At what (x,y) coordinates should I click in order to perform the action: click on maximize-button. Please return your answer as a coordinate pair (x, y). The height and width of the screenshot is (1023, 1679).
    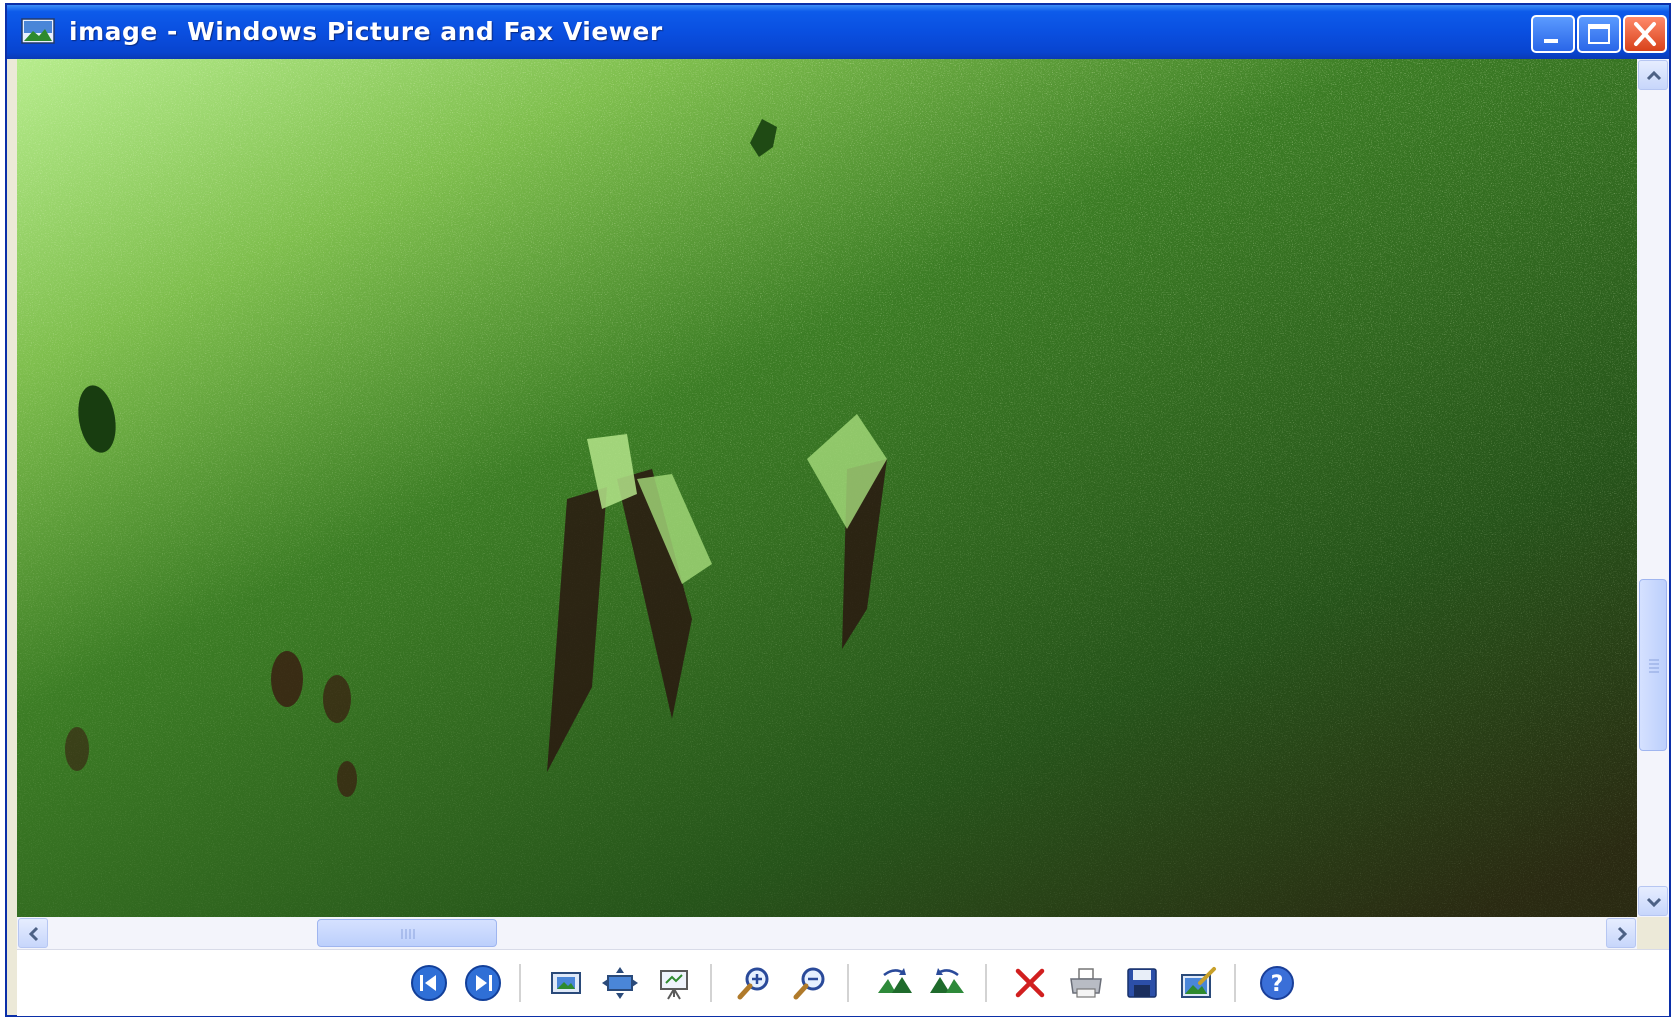
    Looking at the image, I should click on (1599, 34).